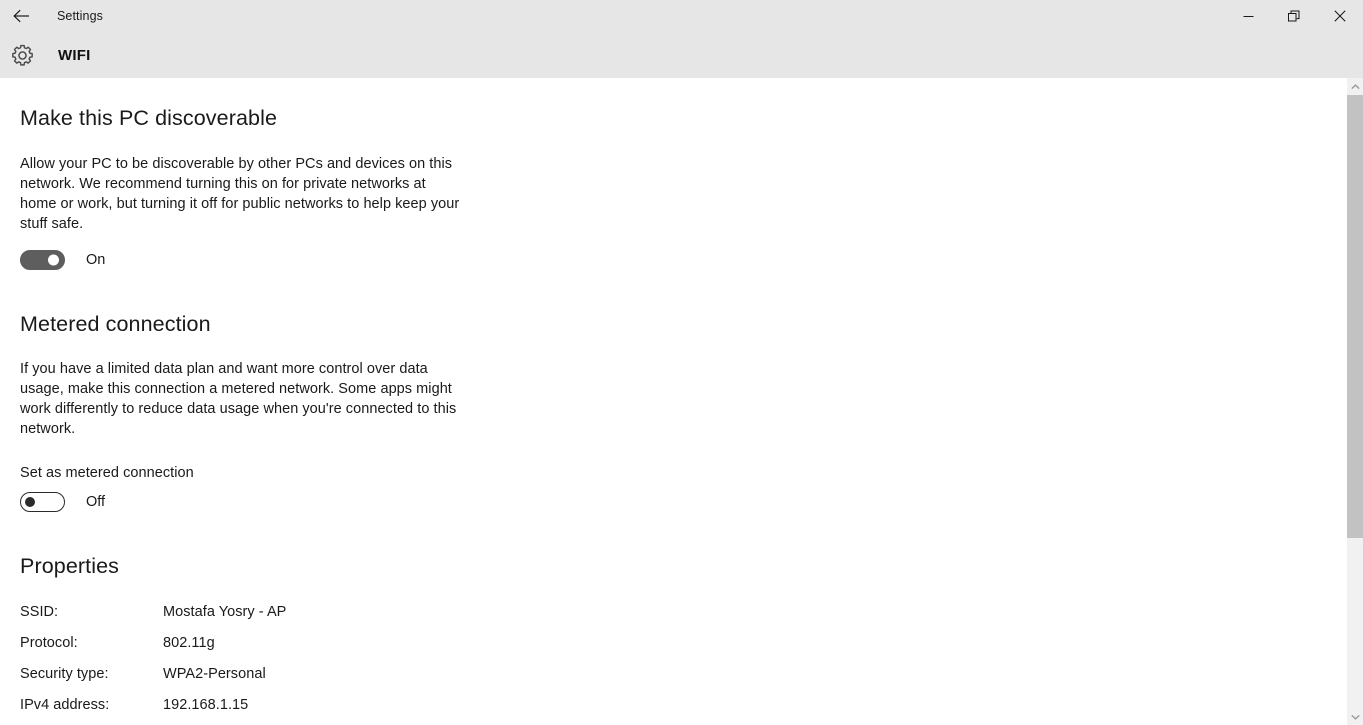  Describe the element at coordinates (225, 612) in the screenshot. I see `property-value: Mostafa Yosry - AP` at that location.